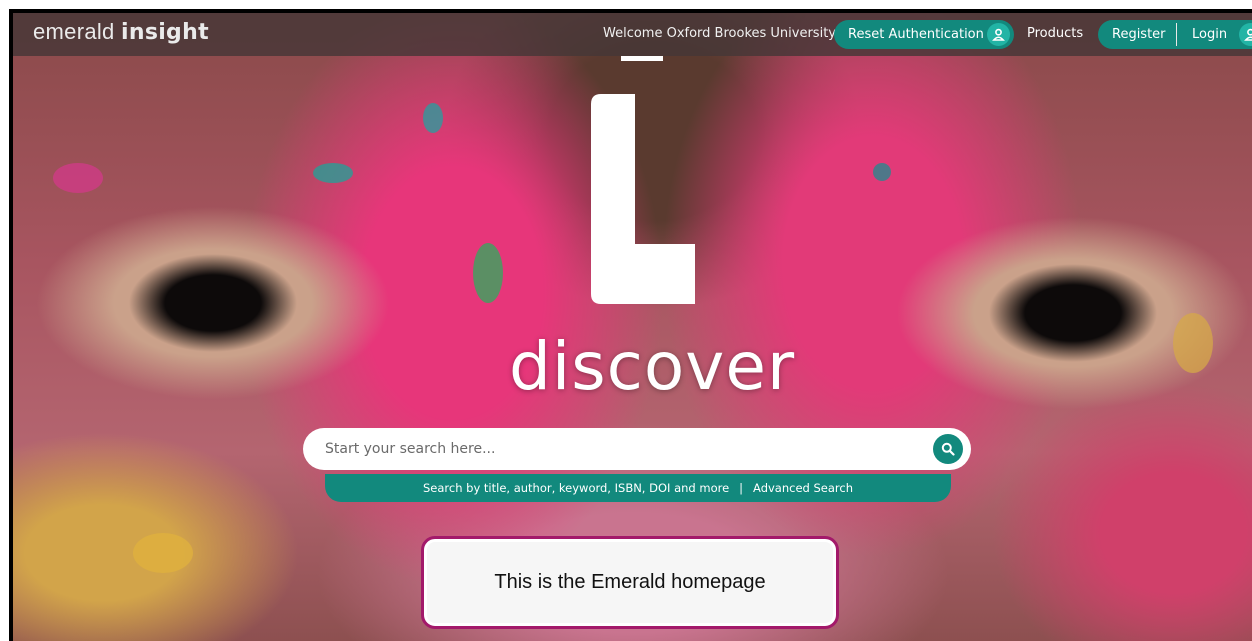  Describe the element at coordinates (1139, 34) in the screenshot. I see `register-button: Register` at that location.